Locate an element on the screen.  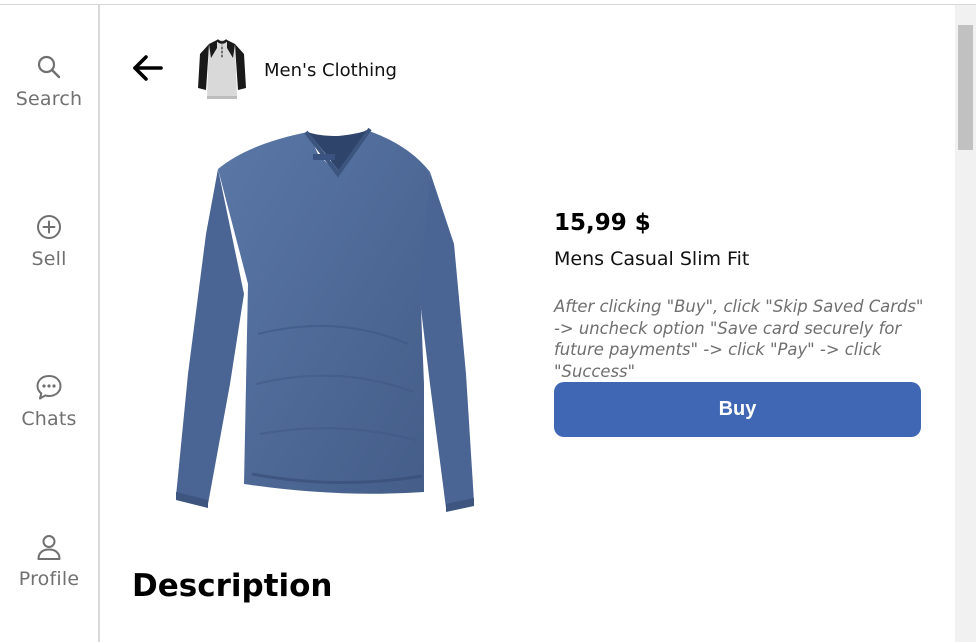
scrollbar-thumb is located at coordinates (965, 87).